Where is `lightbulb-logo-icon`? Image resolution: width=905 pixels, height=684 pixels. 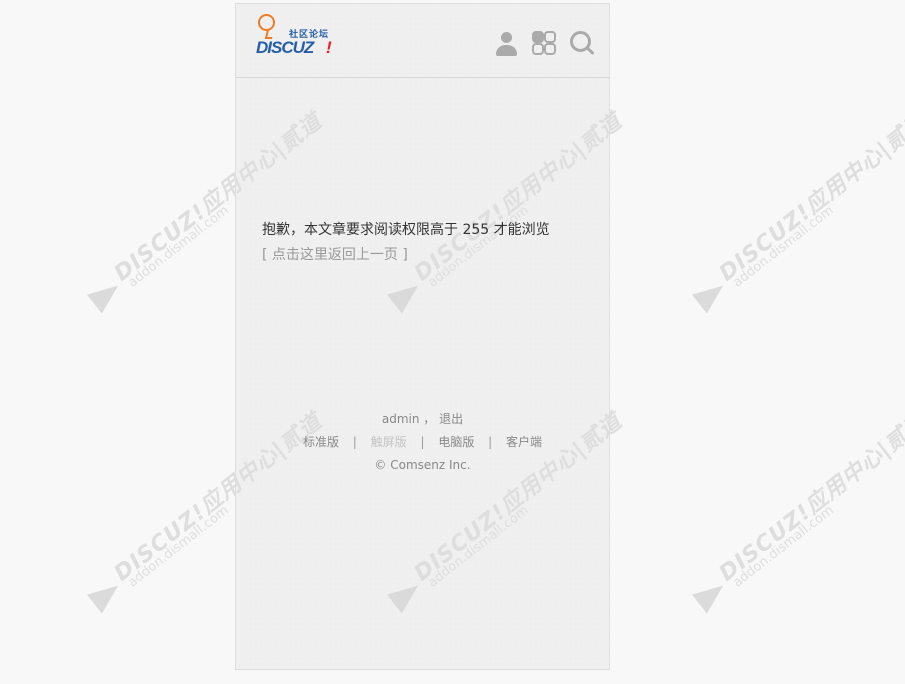
lightbulb-logo-icon is located at coordinates (266, 22).